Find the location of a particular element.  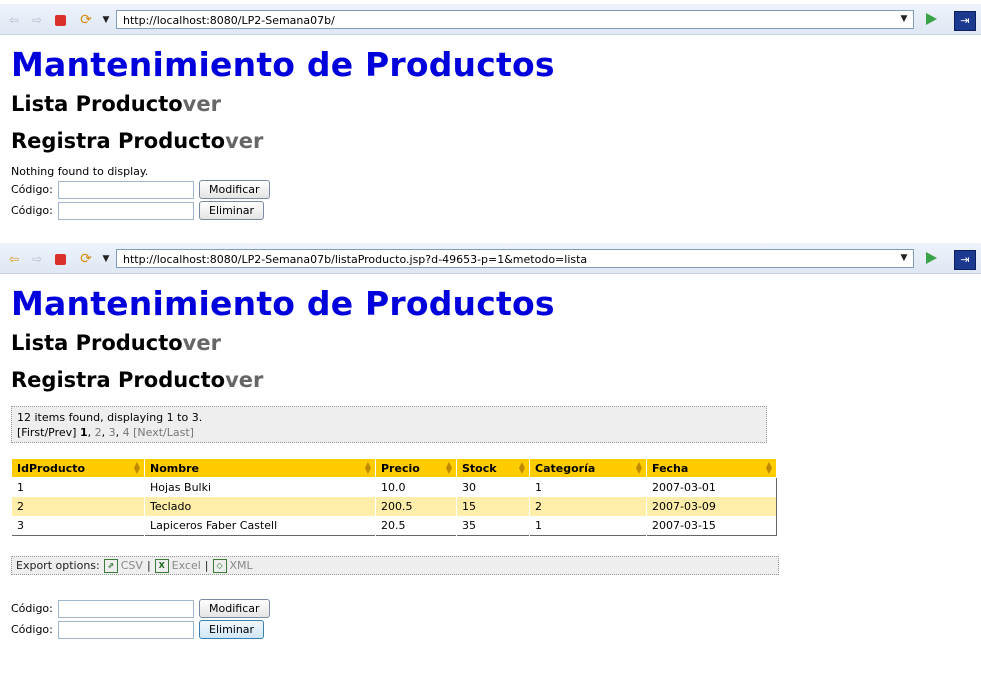

column-header: Precio ▲ ▼ is located at coordinates (416, 468).